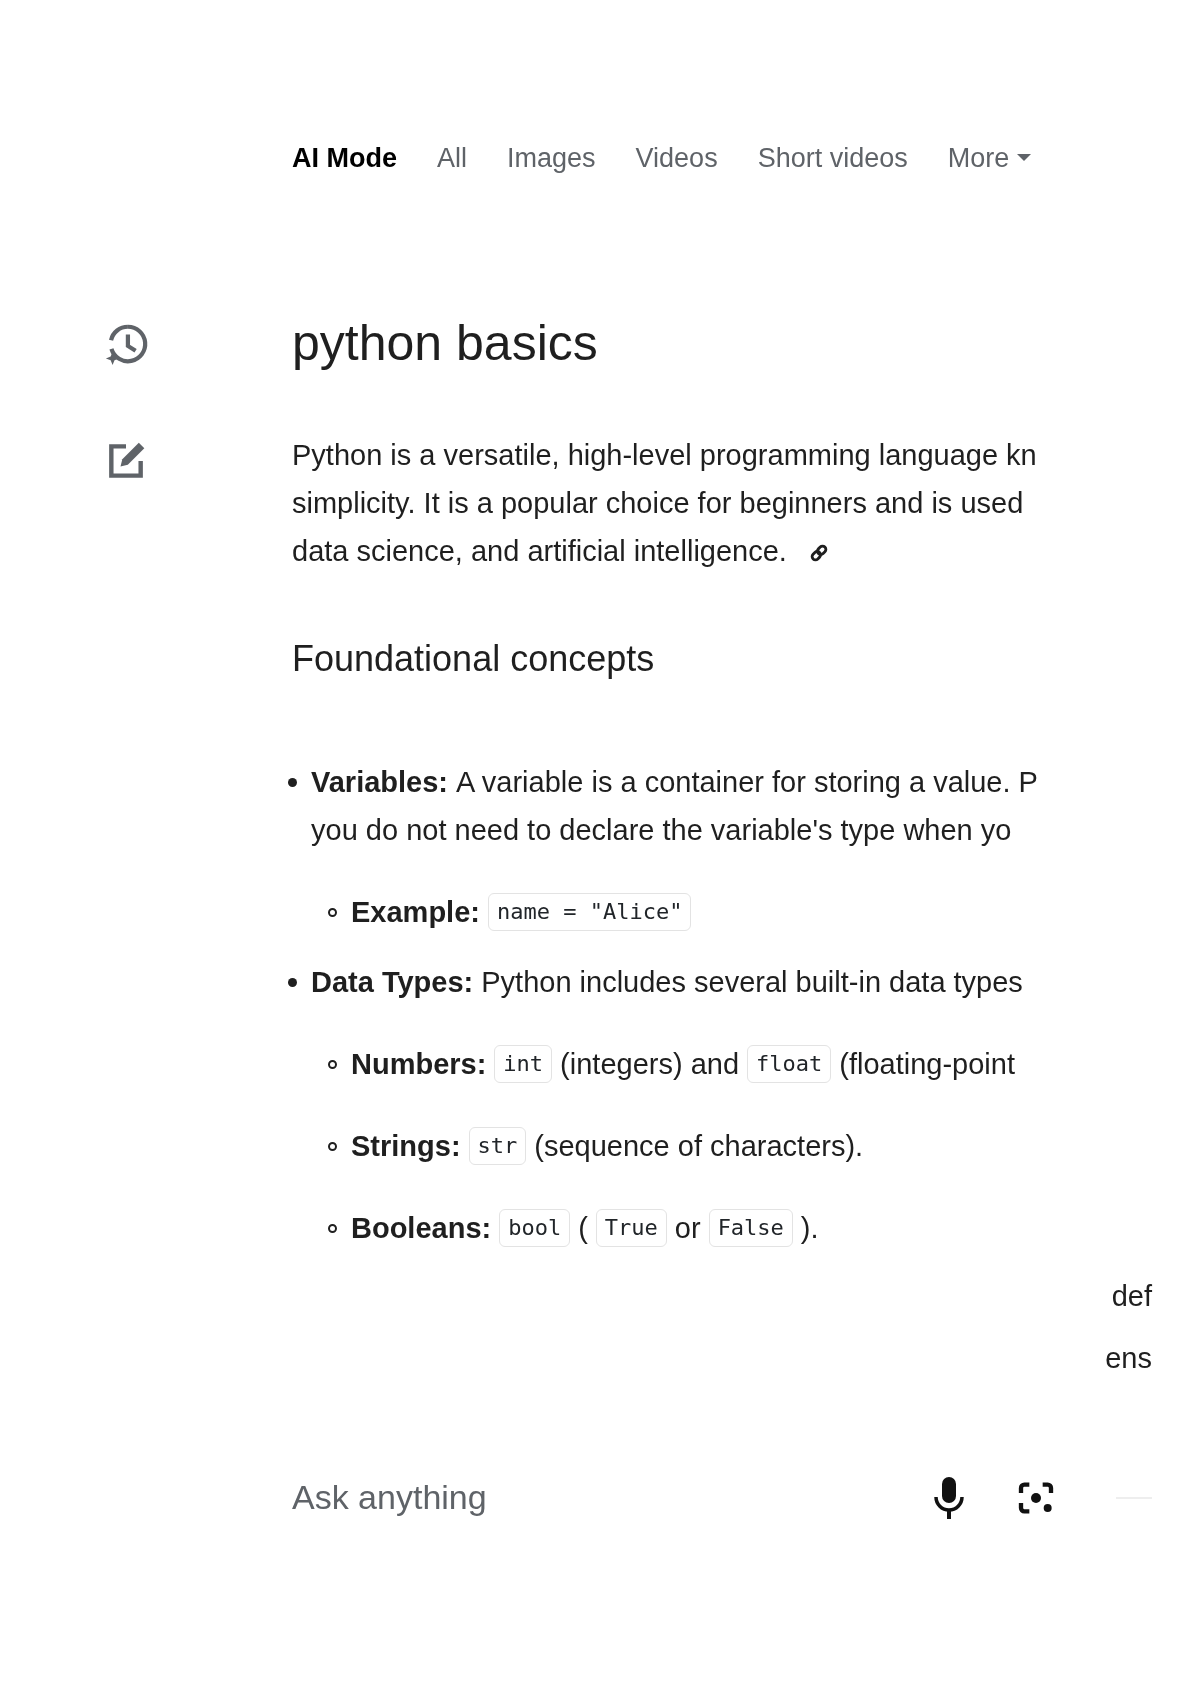  Describe the element at coordinates (406, 1147) in the screenshot. I see `item-label: Strings:` at that location.